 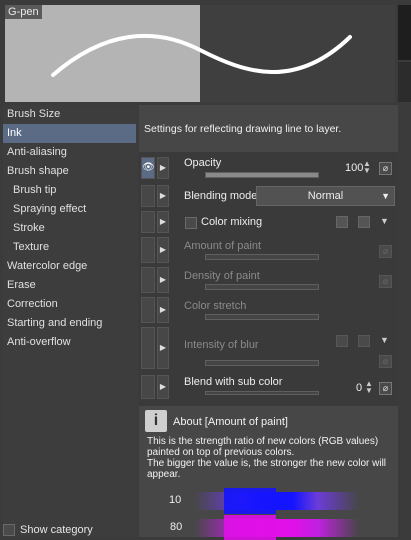 I want to click on intensity-of-blur-slider, so click(x=262, y=363).